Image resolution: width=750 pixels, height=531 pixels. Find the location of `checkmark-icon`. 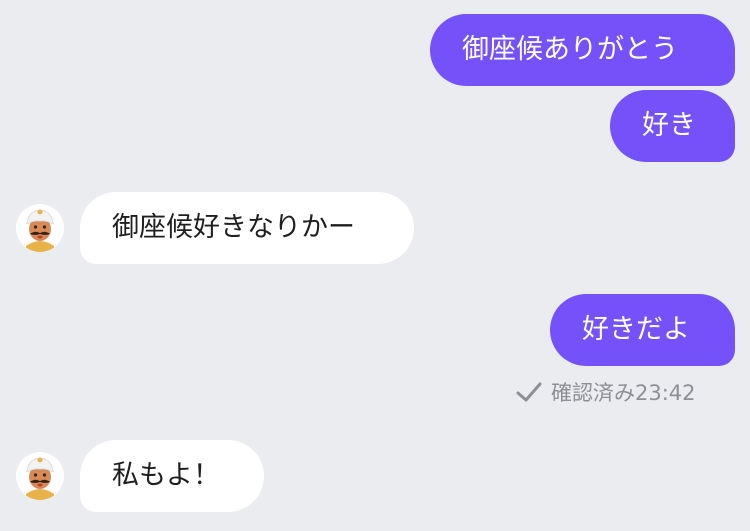

checkmark-icon is located at coordinates (529, 392).